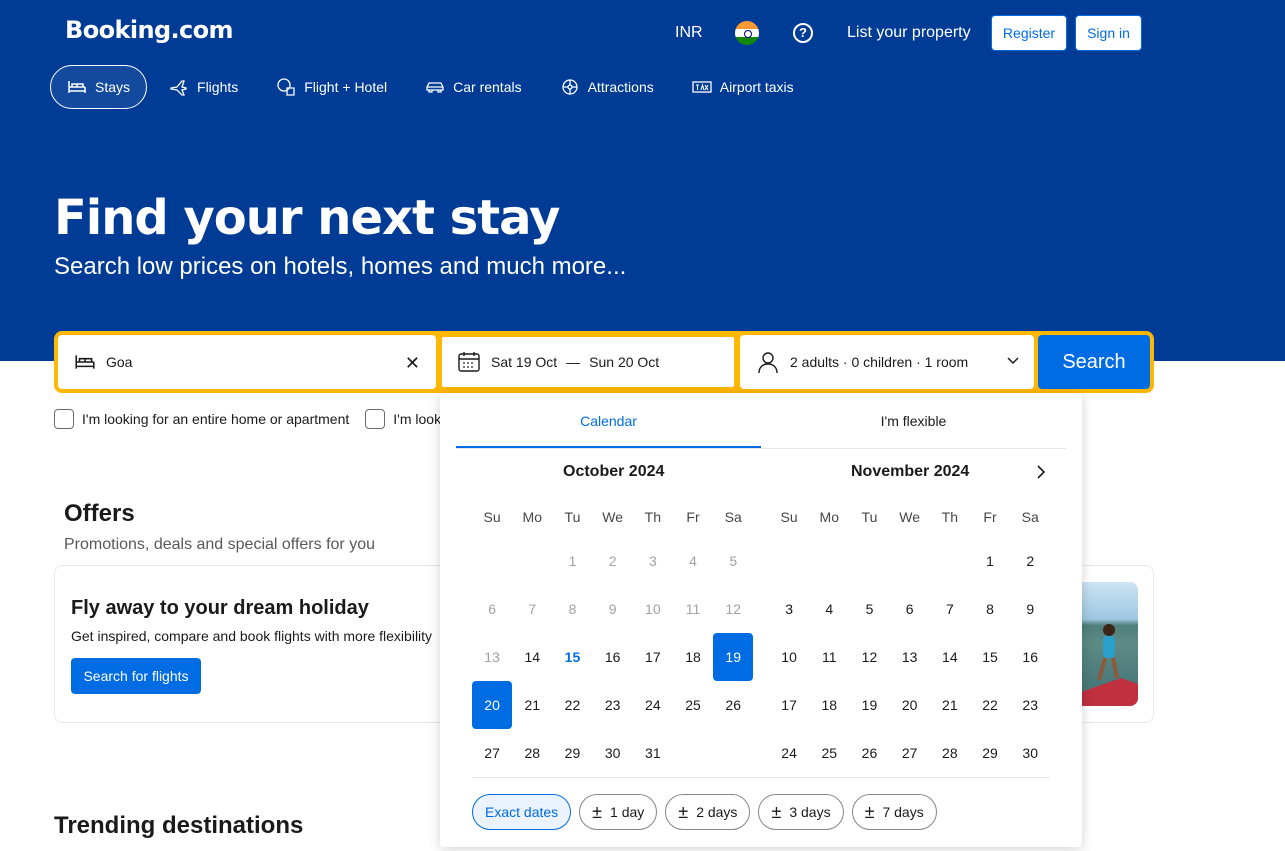 This screenshot has width=1285, height=851. What do you see at coordinates (412, 363) in the screenshot?
I see `close-icon: ✕` at bounding box center [412, 363].